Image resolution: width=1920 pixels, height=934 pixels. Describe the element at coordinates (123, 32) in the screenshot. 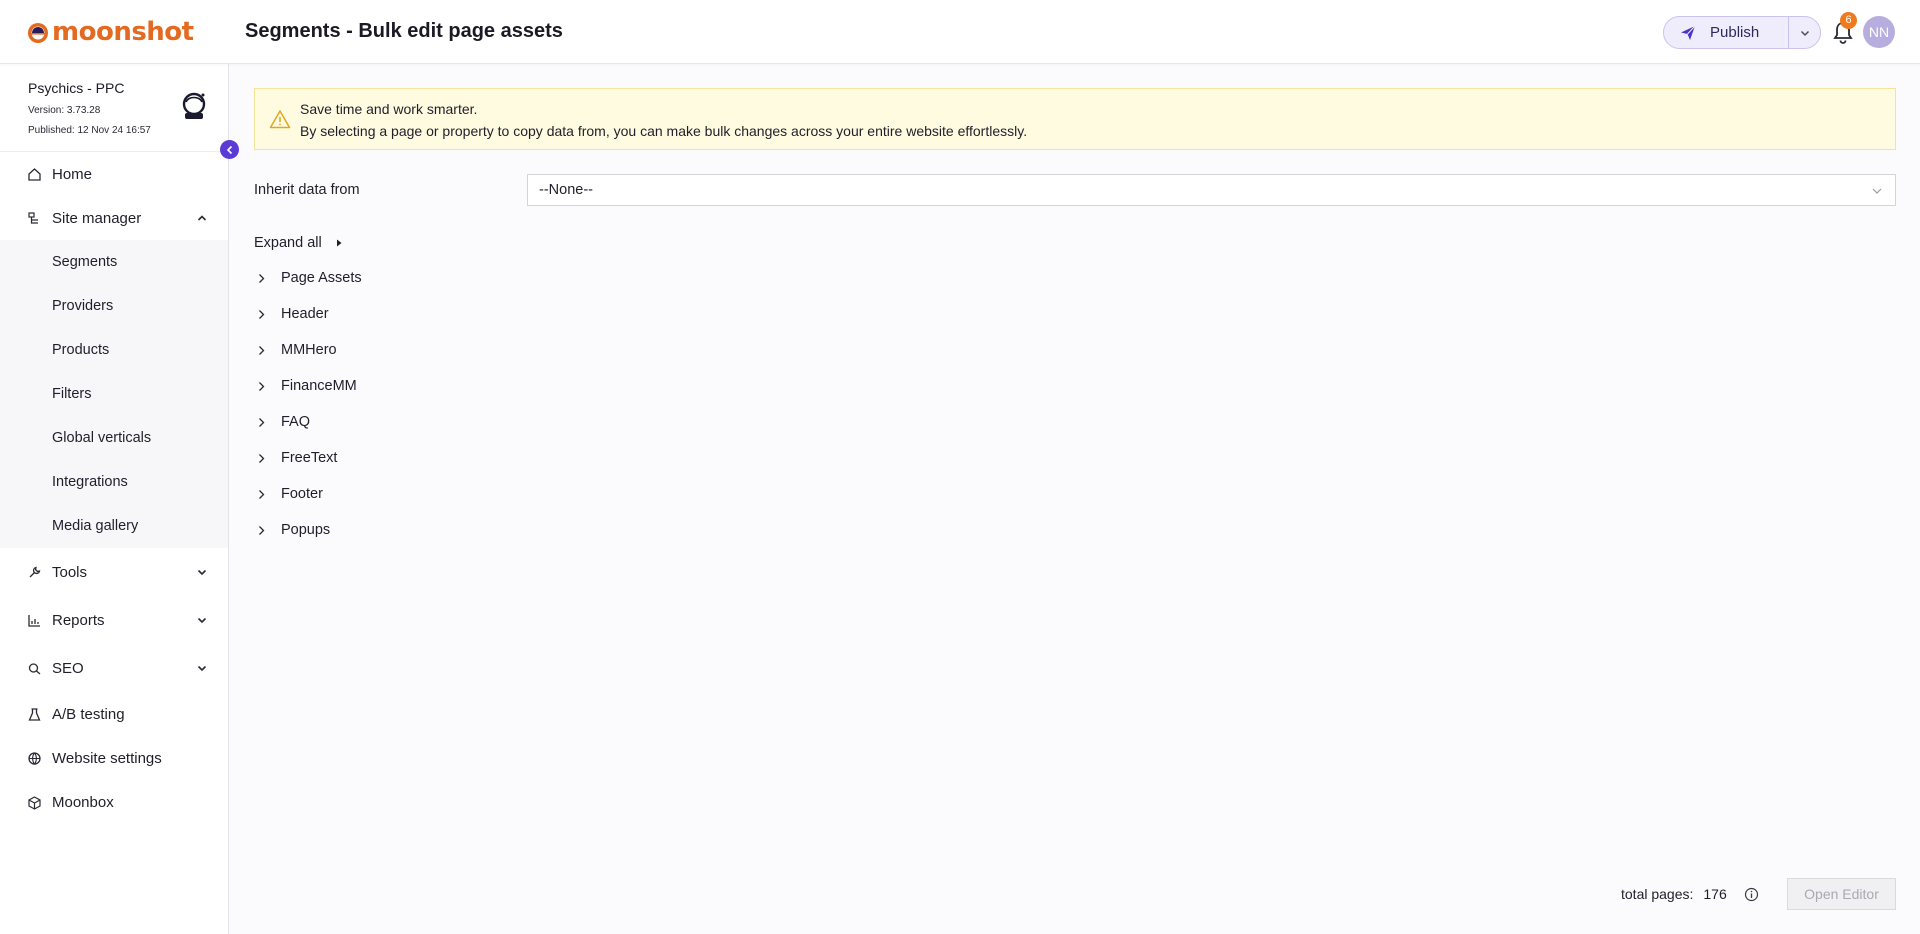

I see `logo-text: moonshot` at that location.